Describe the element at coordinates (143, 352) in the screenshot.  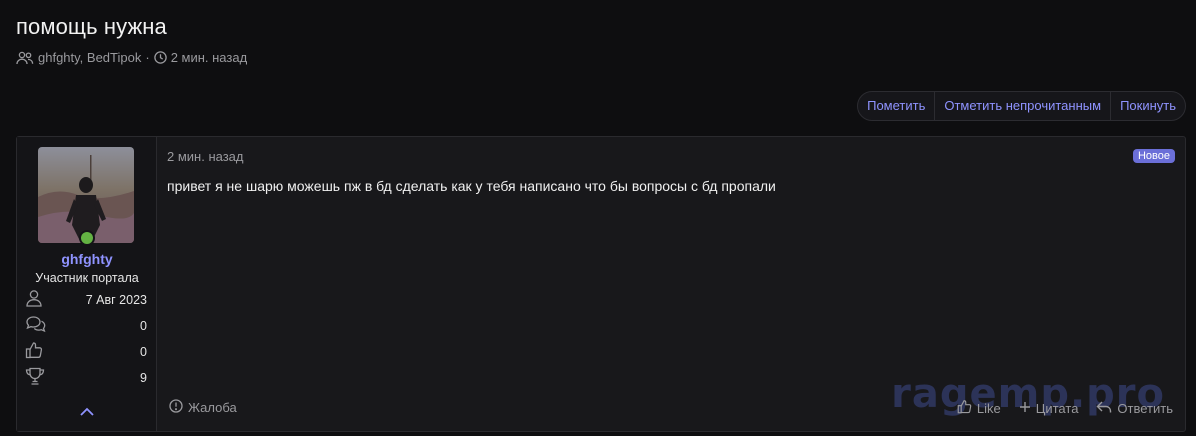
I see `stat-reactions-value: 0` at that location.